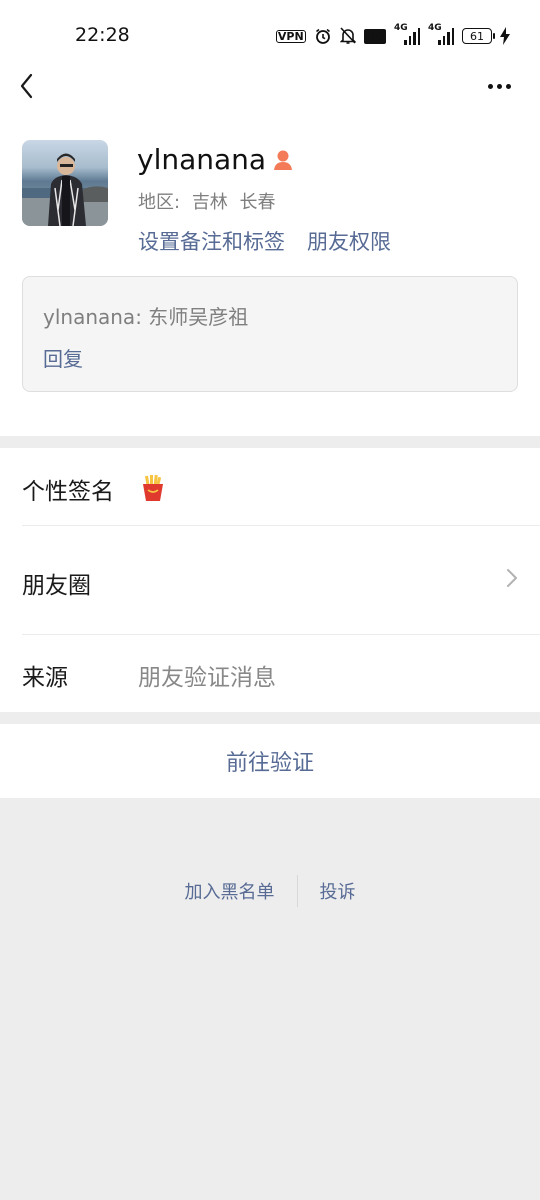 This screenshot has width=540, height=1200. I want to click on signature-row: 个性签名, so click(270, 487).